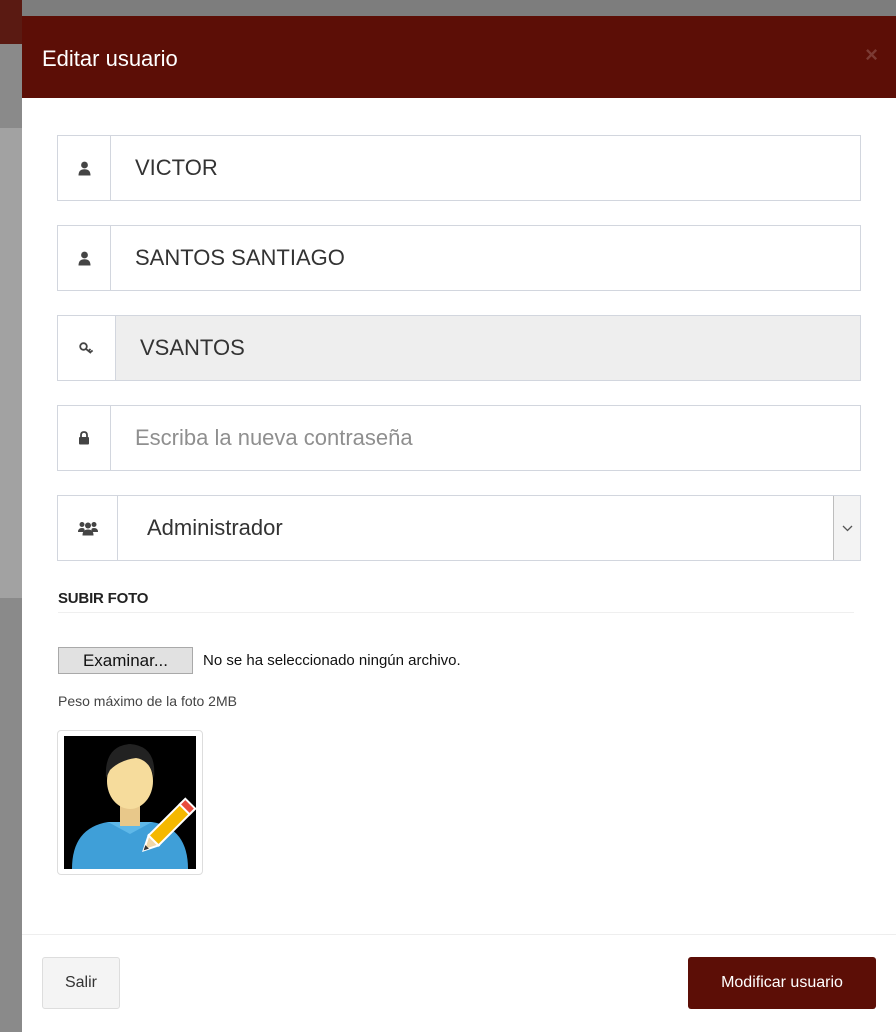  What do you see at coordinates (456, 612) in the screenshot?
I see `divider` at bounding box center [456, 612].